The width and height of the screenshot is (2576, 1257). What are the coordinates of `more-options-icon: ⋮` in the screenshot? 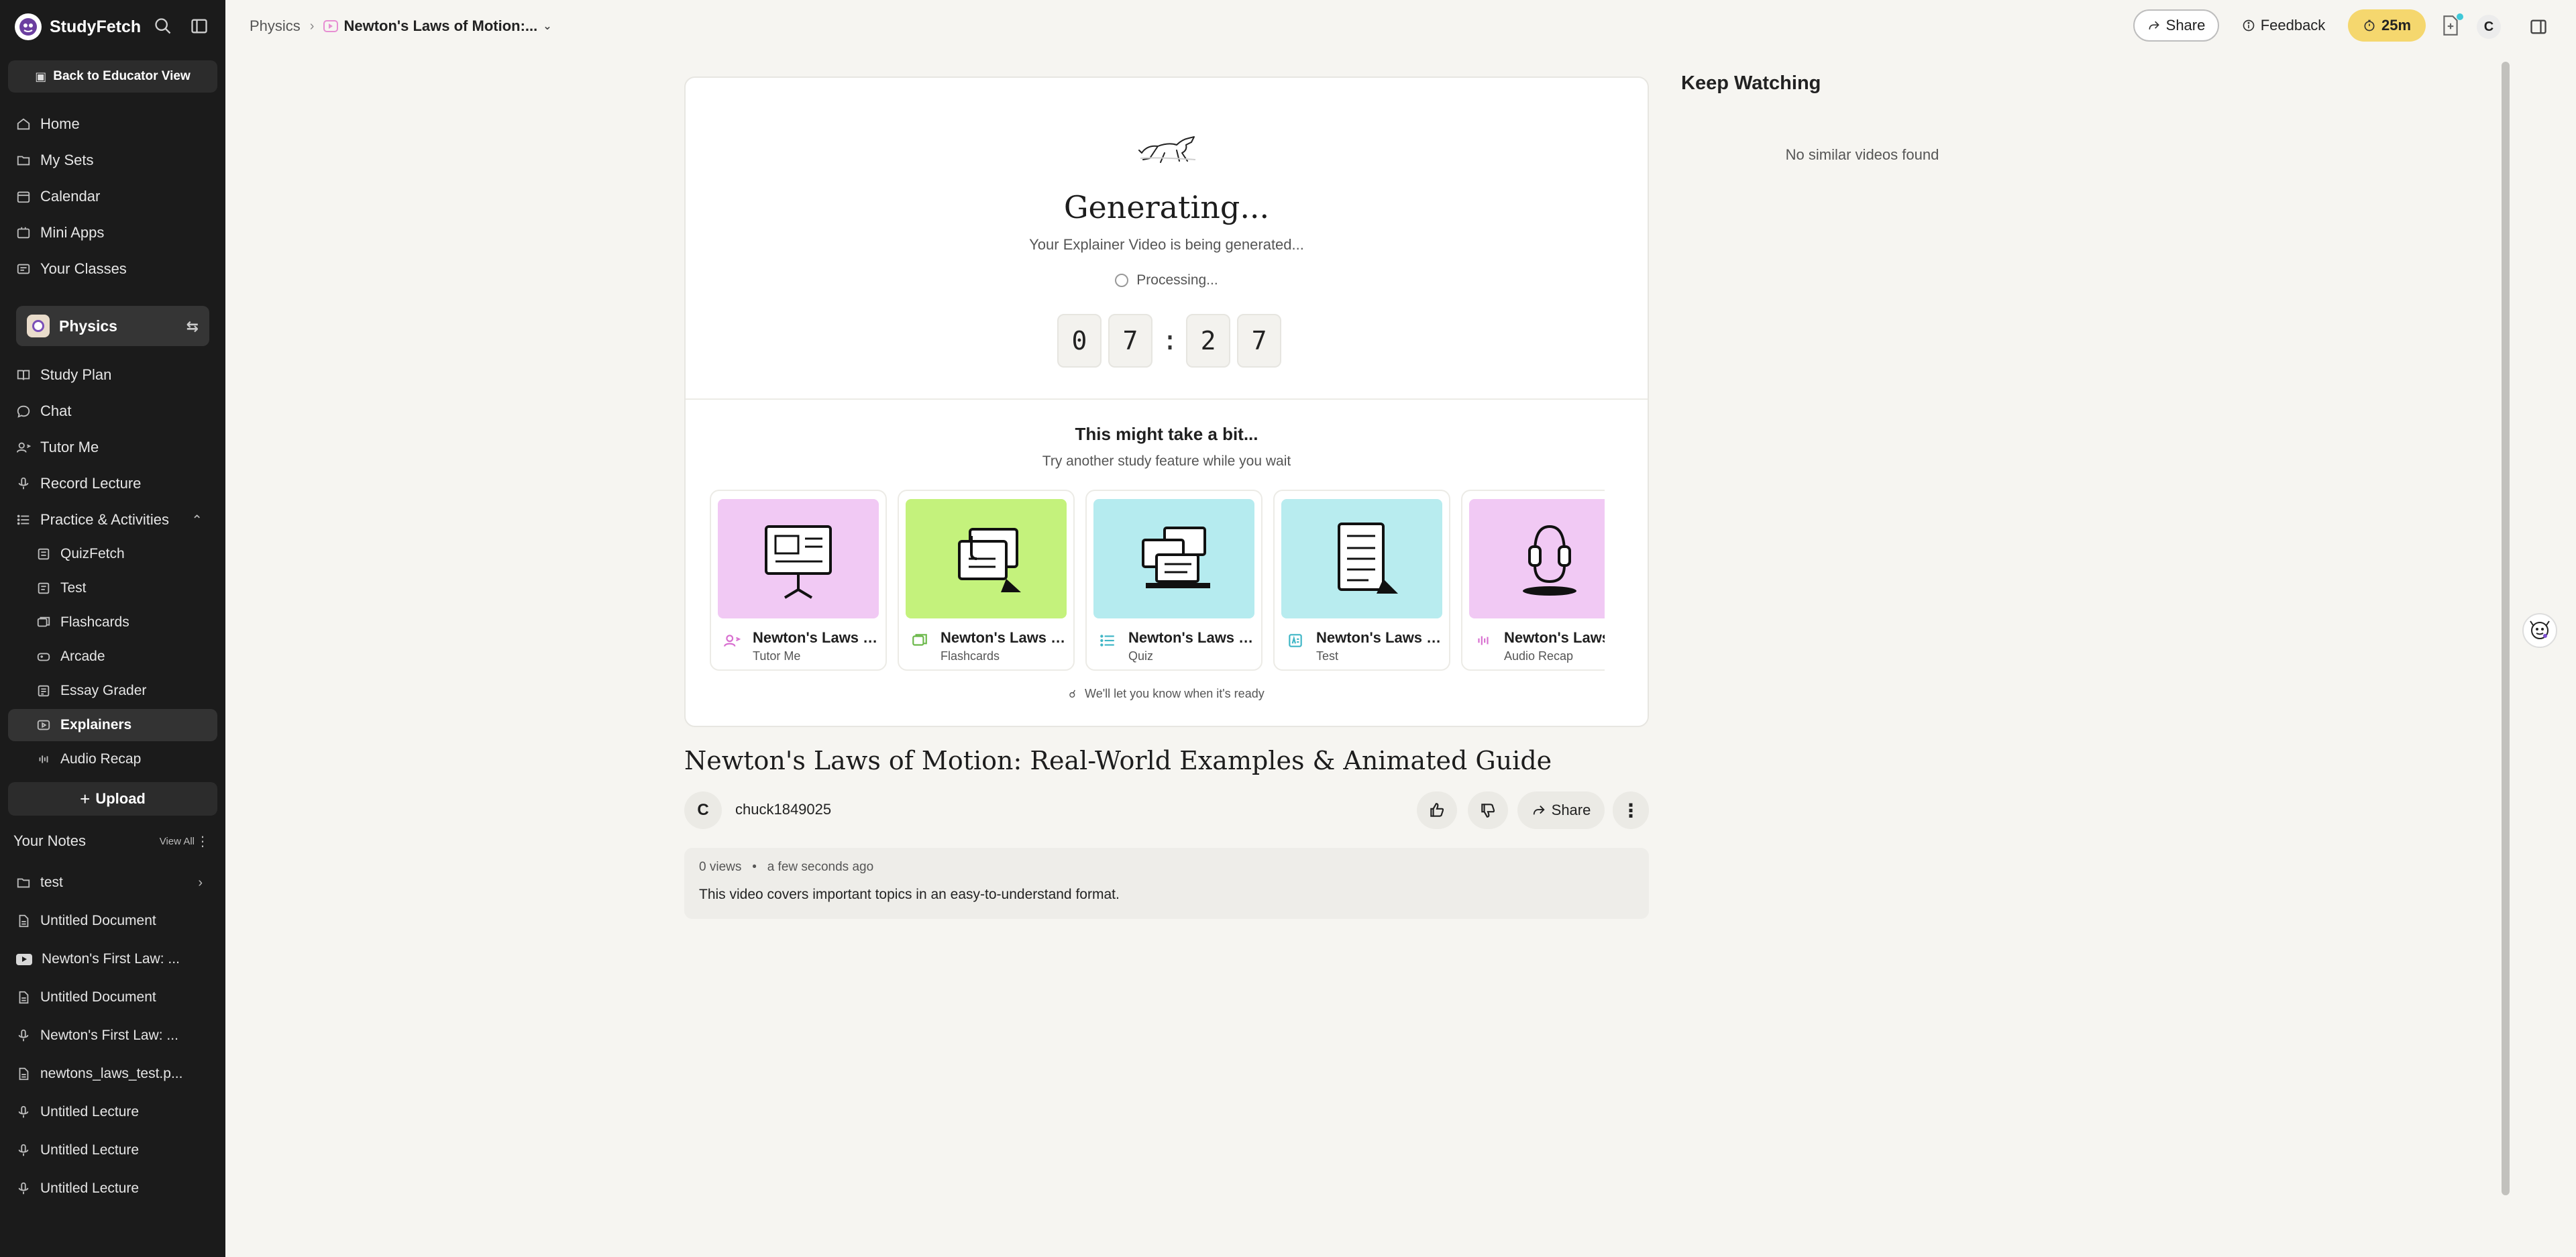 It's located at (202, 842).